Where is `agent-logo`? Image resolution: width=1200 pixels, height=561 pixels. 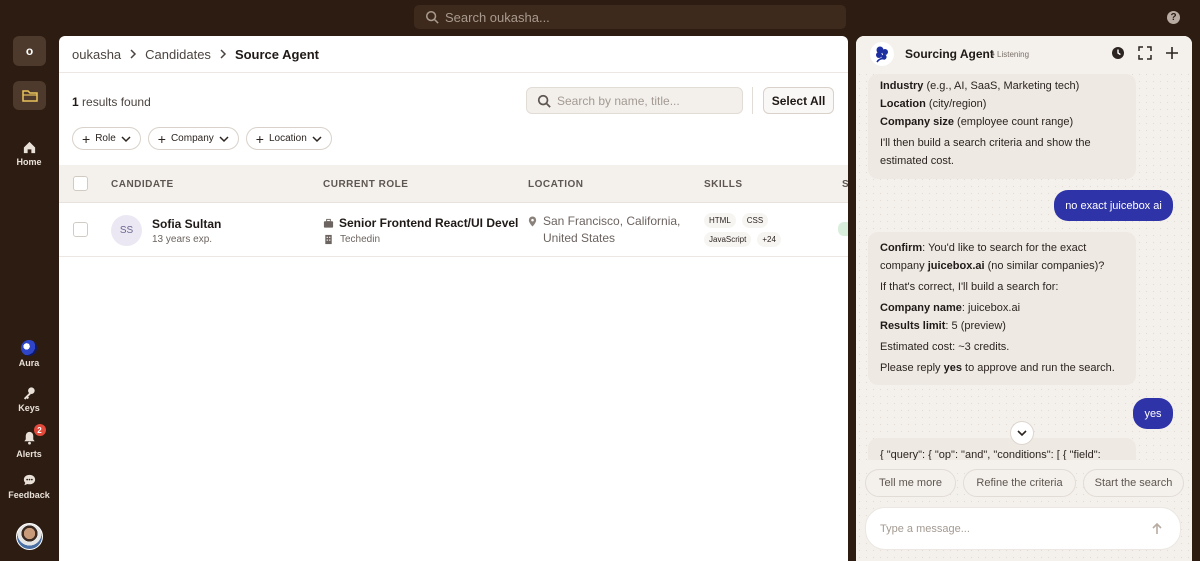 agent-logo is located at coordinates (882, 54).